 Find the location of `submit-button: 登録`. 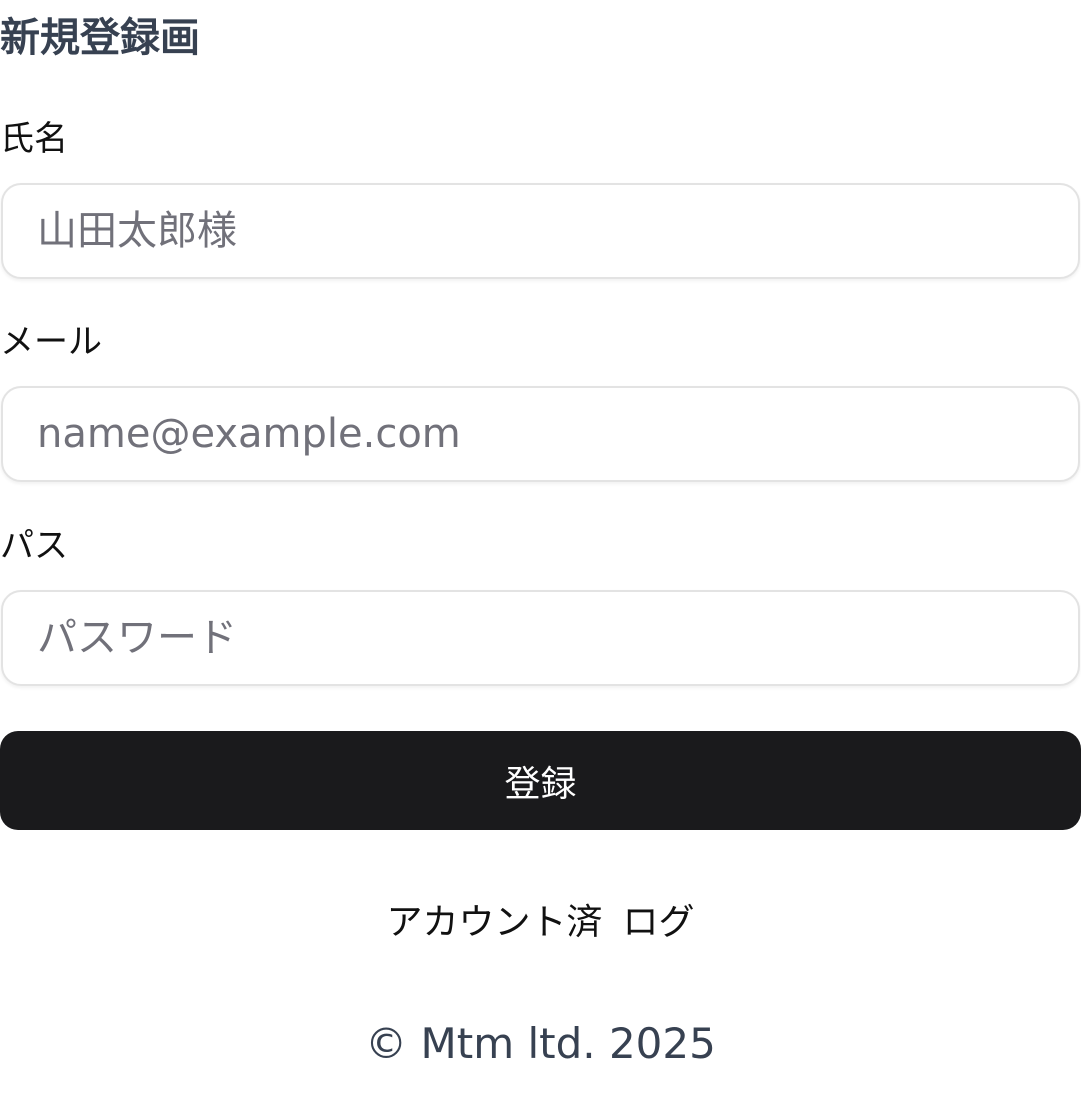

submit-button: 登録 is located at coordinates (540, 780).